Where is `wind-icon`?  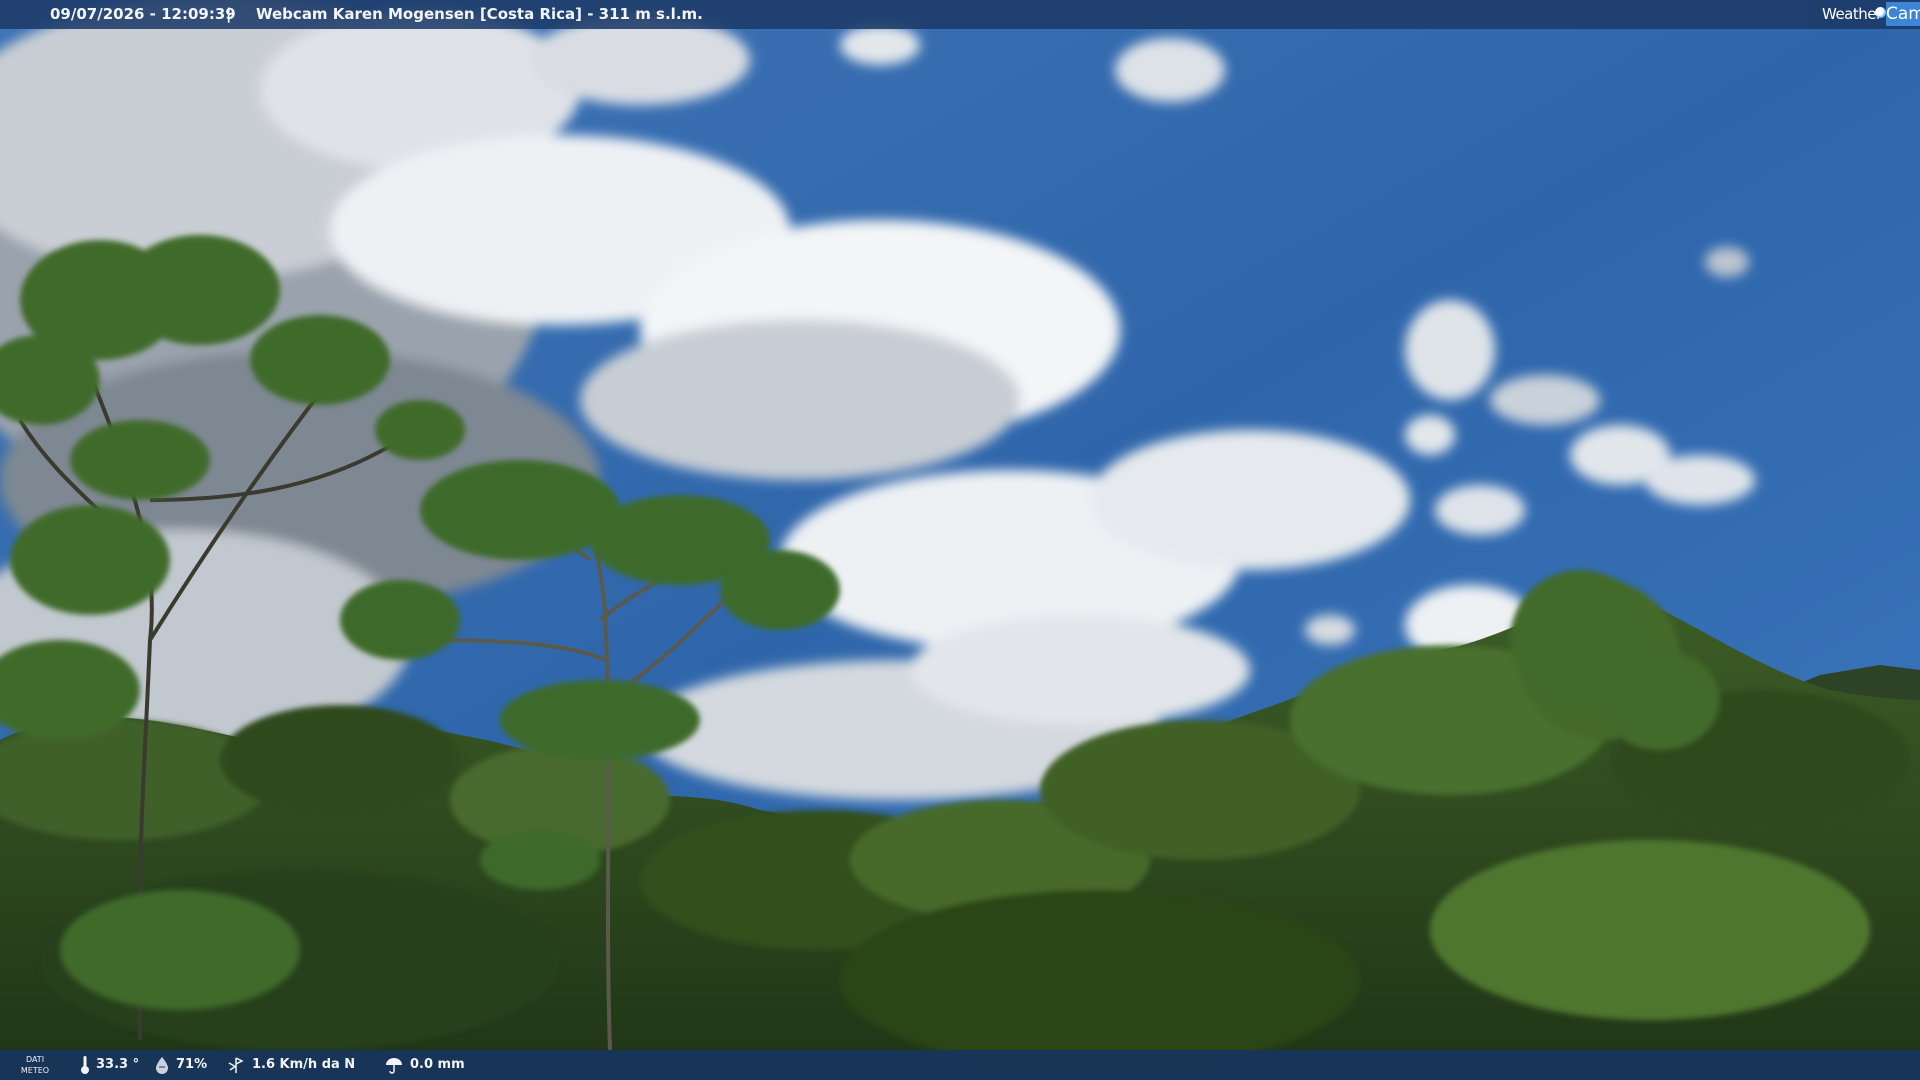 wind-icon is located at coordinates (236, 1065).